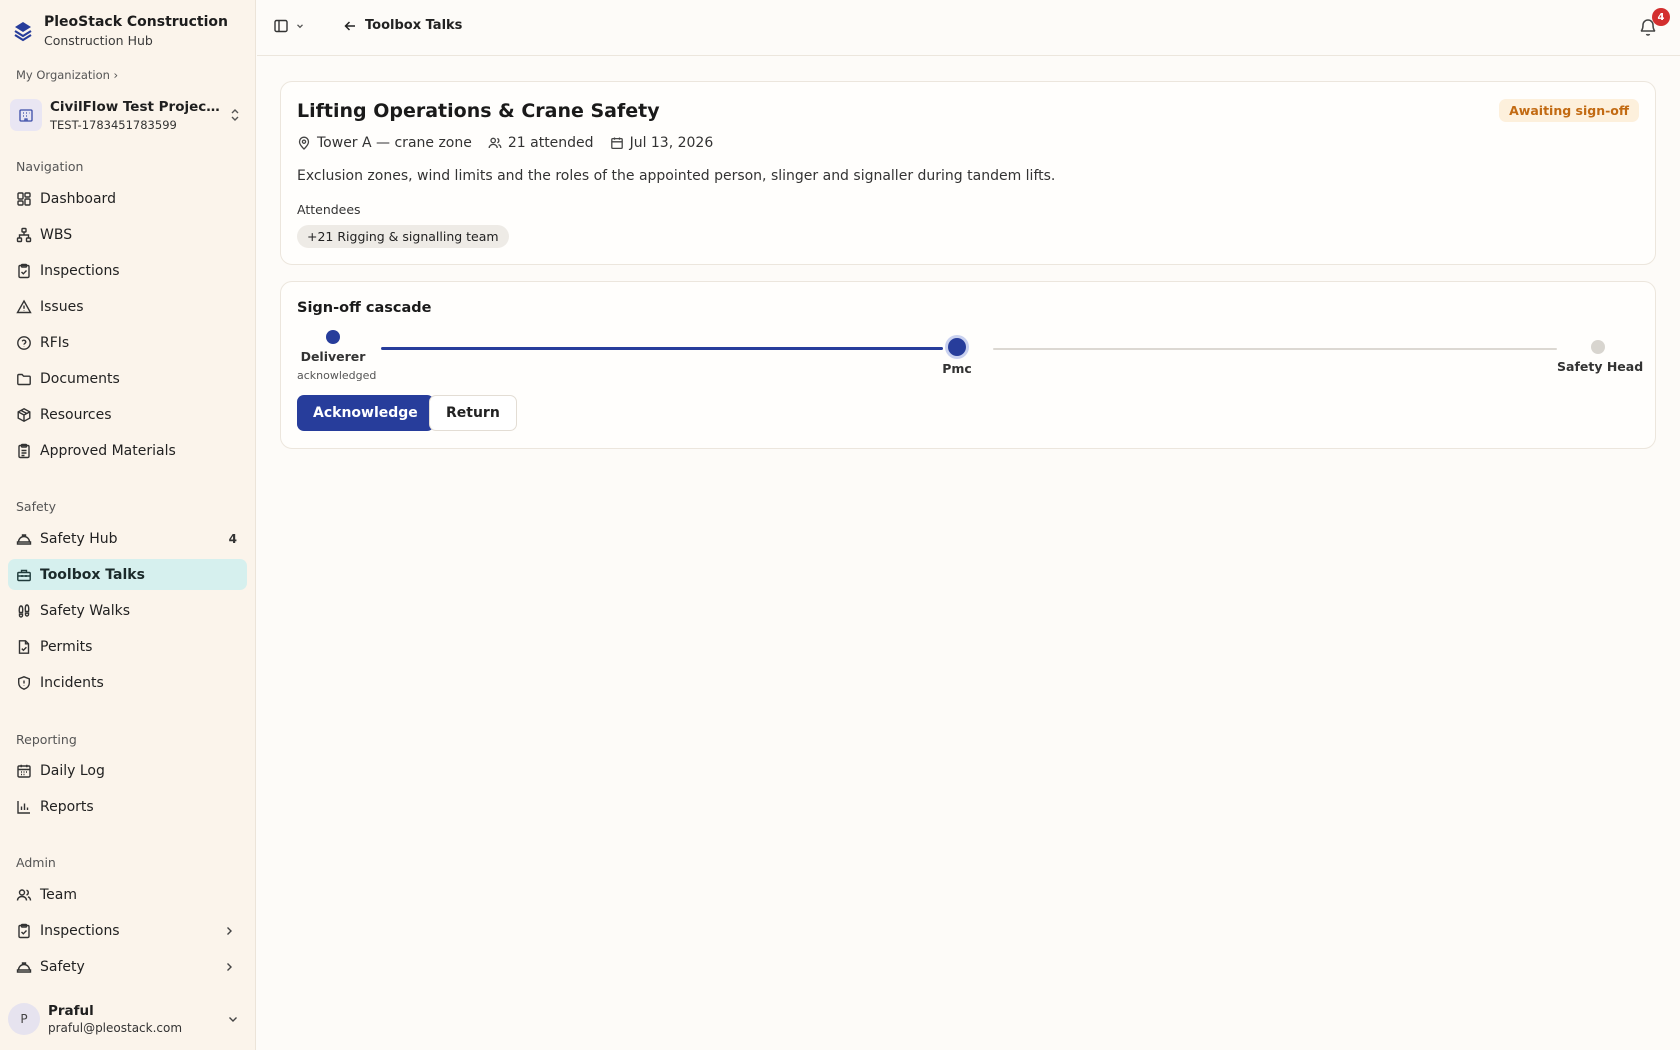 Image resolution: width=1680 pixels, height=1050 pixels. Describe the element at coordinates (127, 966) in the screenshot. I see `nav-admin-safety: Safety` at that location.